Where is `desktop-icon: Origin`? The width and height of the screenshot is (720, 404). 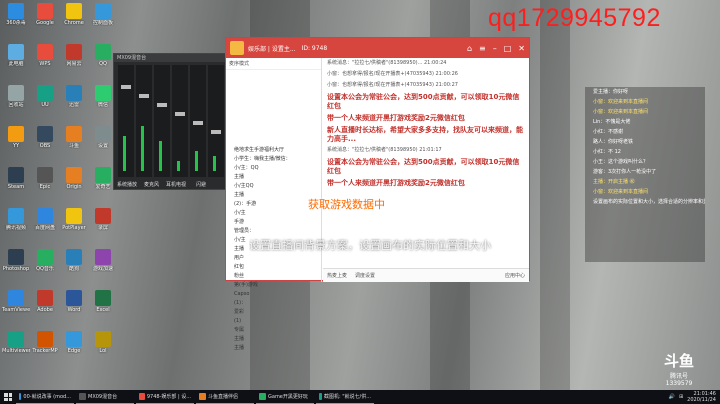
desktop-icon: Origin is located at coordinates (74, 182).